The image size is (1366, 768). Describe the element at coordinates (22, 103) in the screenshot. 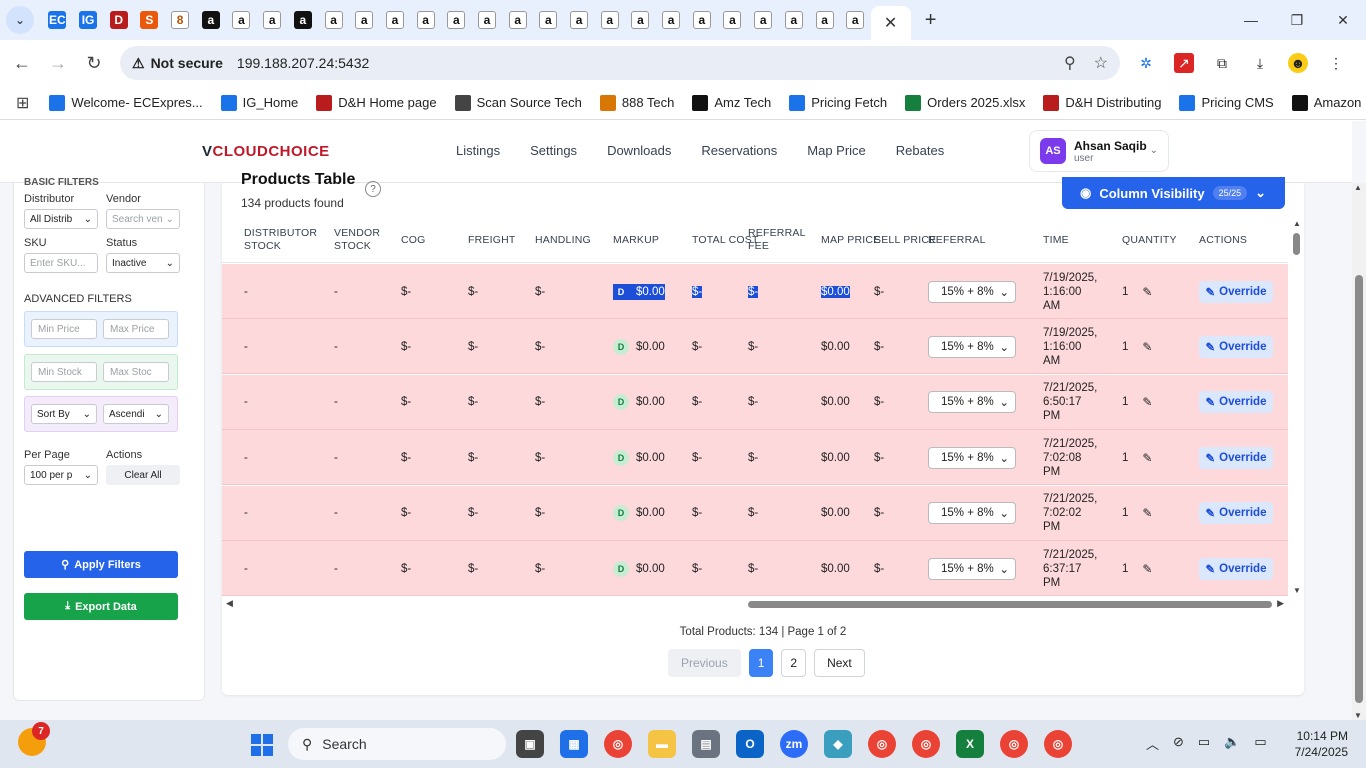

I see `apps-grid-icon: ⊞` at that location.